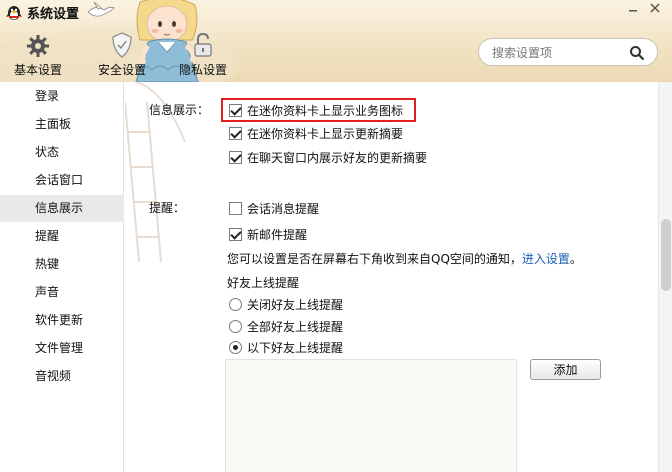  Describe the element at coordinates (277, 234) in the screenshot. I see `option-label: 新邮件提醒` at that location.